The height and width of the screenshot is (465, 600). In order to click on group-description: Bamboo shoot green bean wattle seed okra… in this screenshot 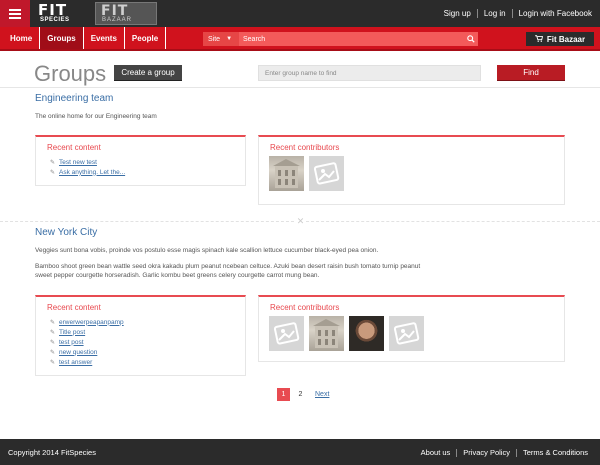, I will do `click(228, 271)`.